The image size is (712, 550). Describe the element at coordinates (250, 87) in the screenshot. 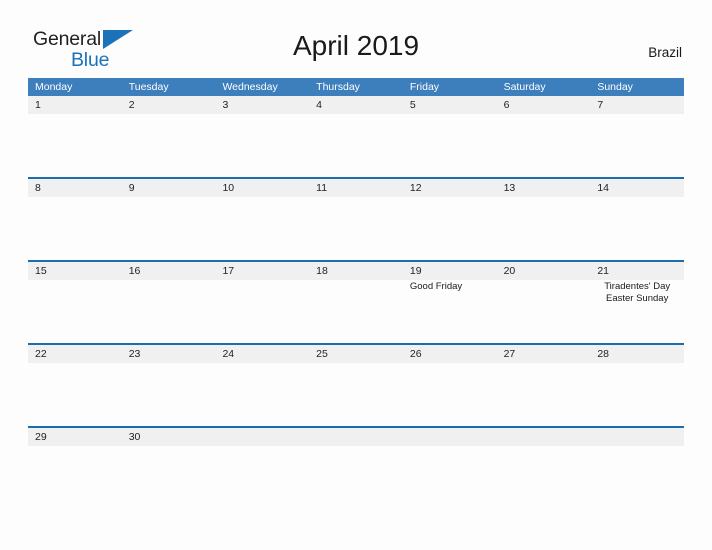

I see `weekday-header-wednesday: Wednesday` at that location.